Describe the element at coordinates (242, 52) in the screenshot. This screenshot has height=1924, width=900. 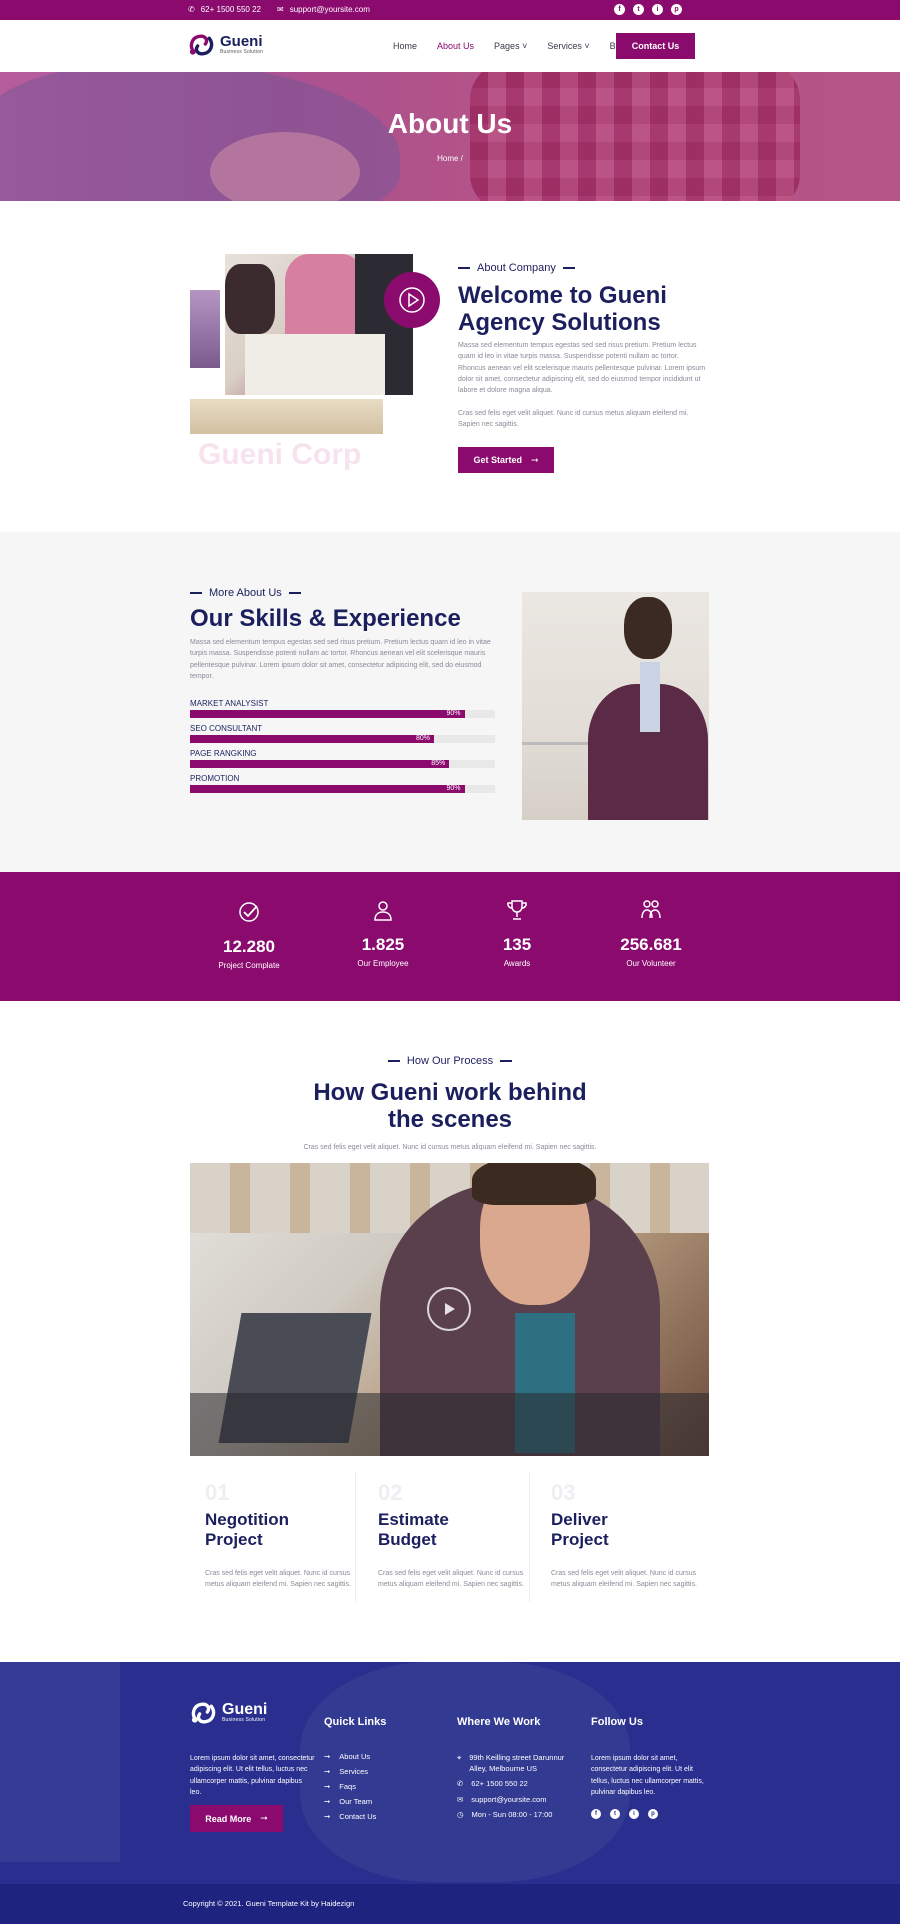
I see `brand-tagline: Business Solution` at that location.